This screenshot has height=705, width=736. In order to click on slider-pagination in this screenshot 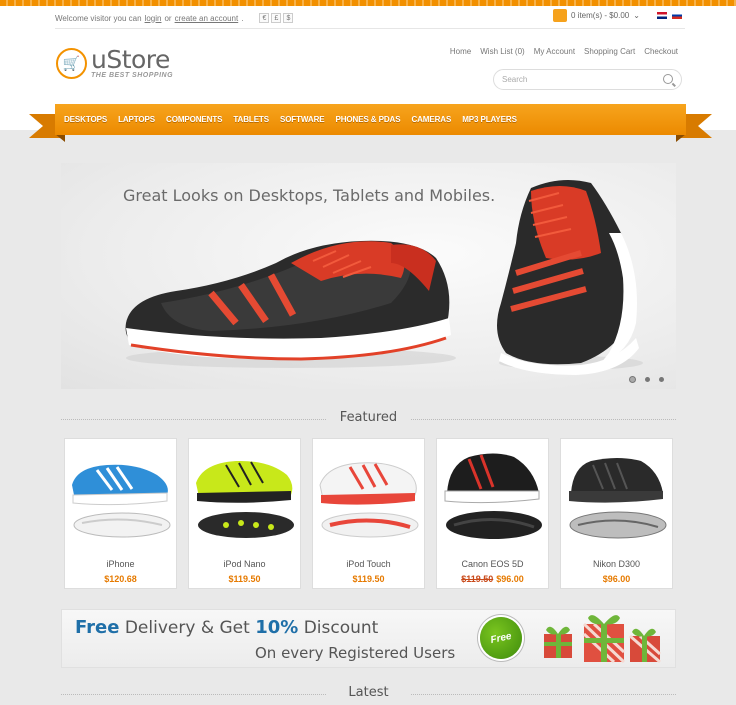, I will do `click(646, 379)`.